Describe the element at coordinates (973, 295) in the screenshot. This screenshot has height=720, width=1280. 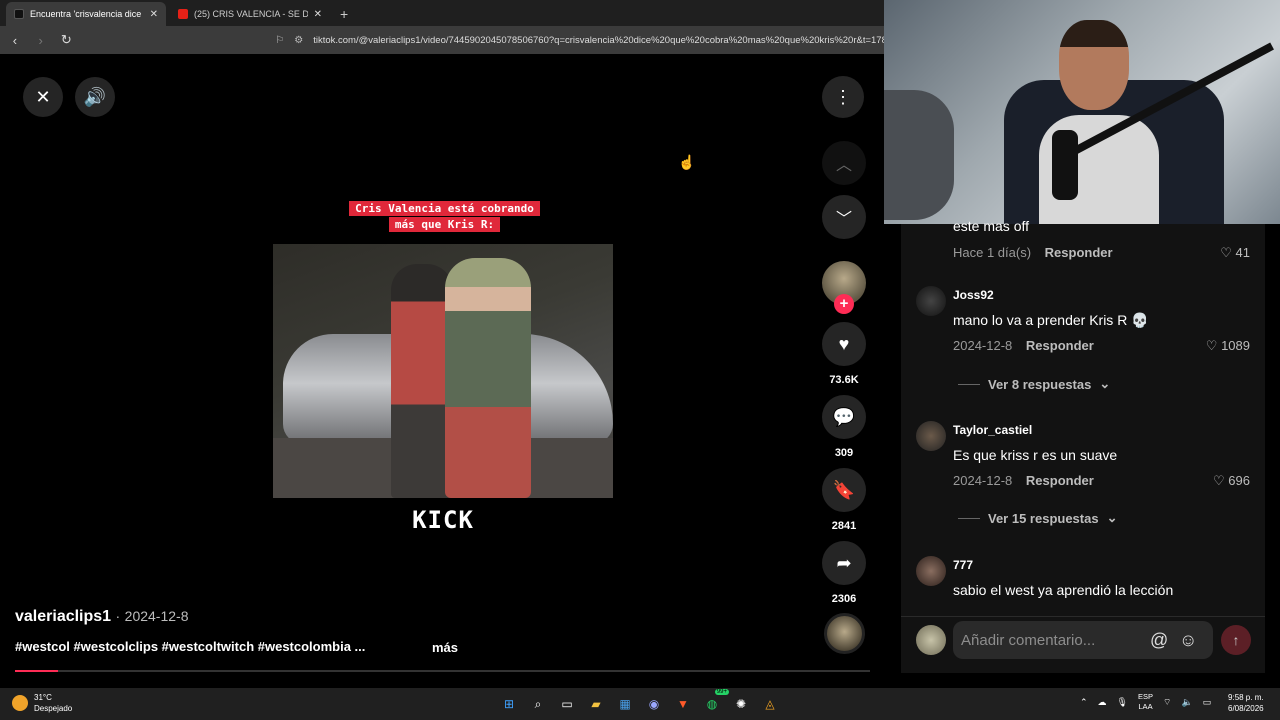
I see `comment-username: Joss92` at that location.